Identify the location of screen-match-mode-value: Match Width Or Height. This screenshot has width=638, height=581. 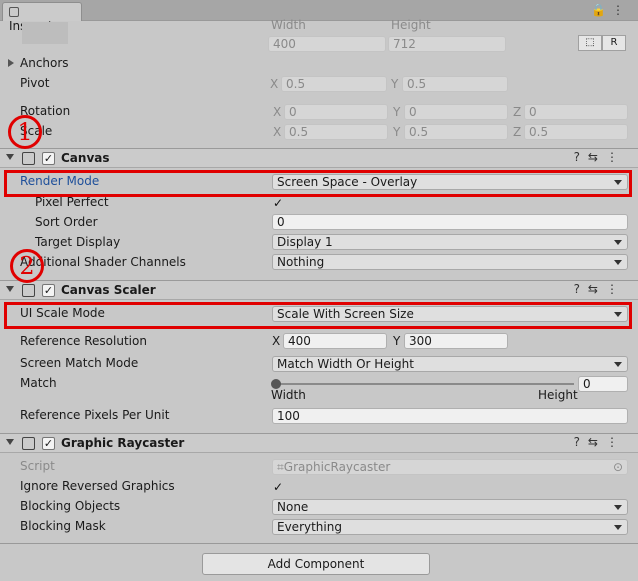
(345, 364).